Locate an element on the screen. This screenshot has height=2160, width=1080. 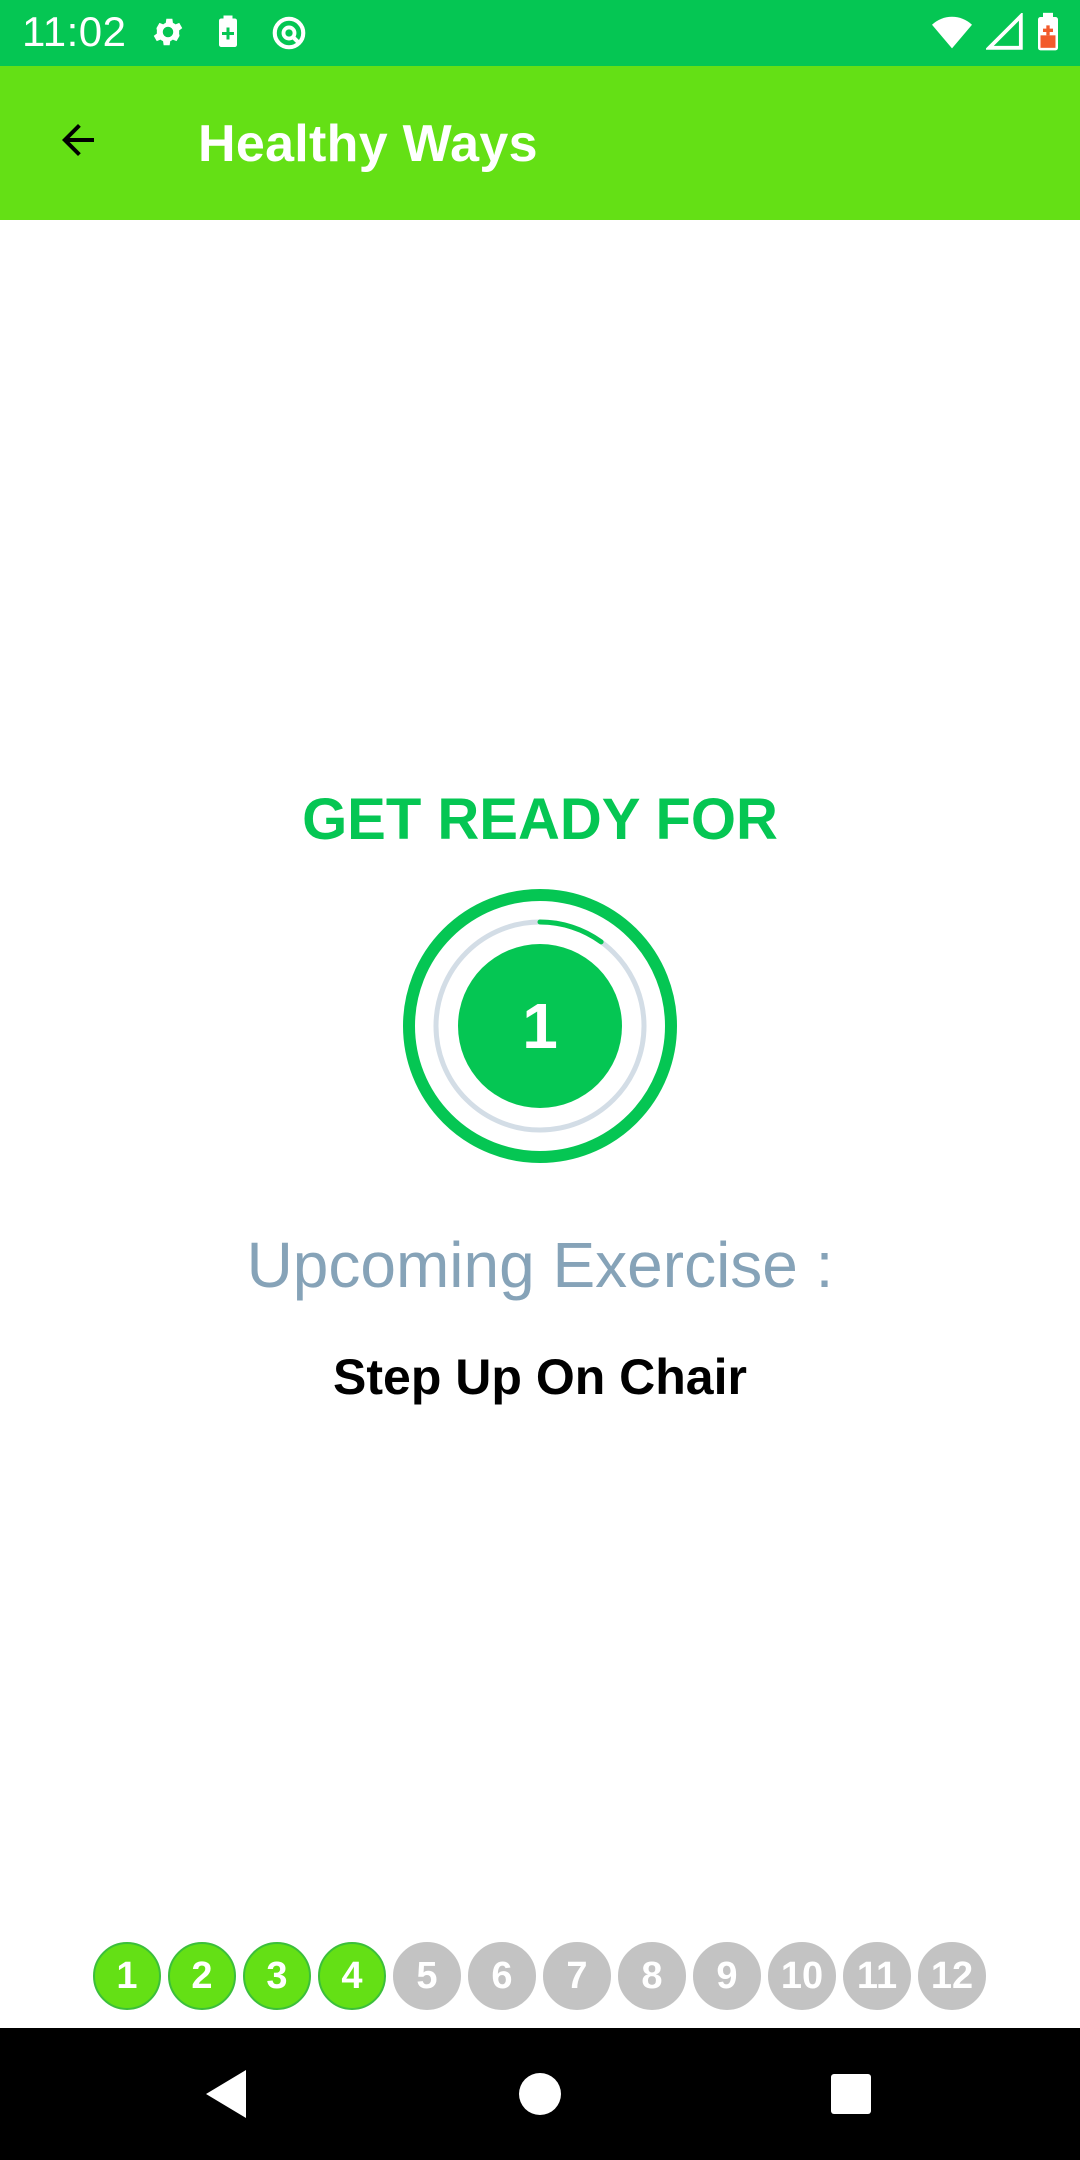
step-indicator: 6 is located at coordinates (502, 1976).